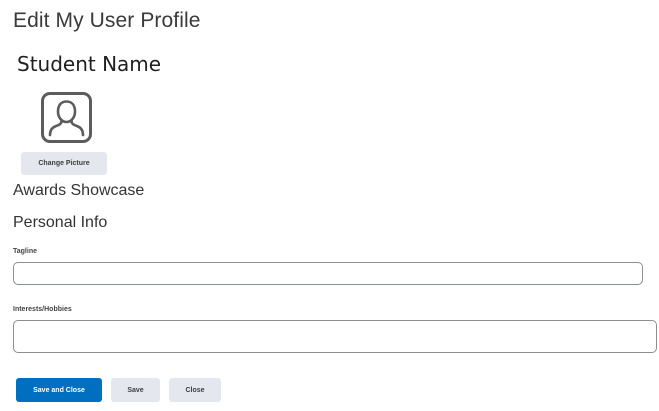  I want to click on personal-info-heading: Personal Info, so click(60, 222).